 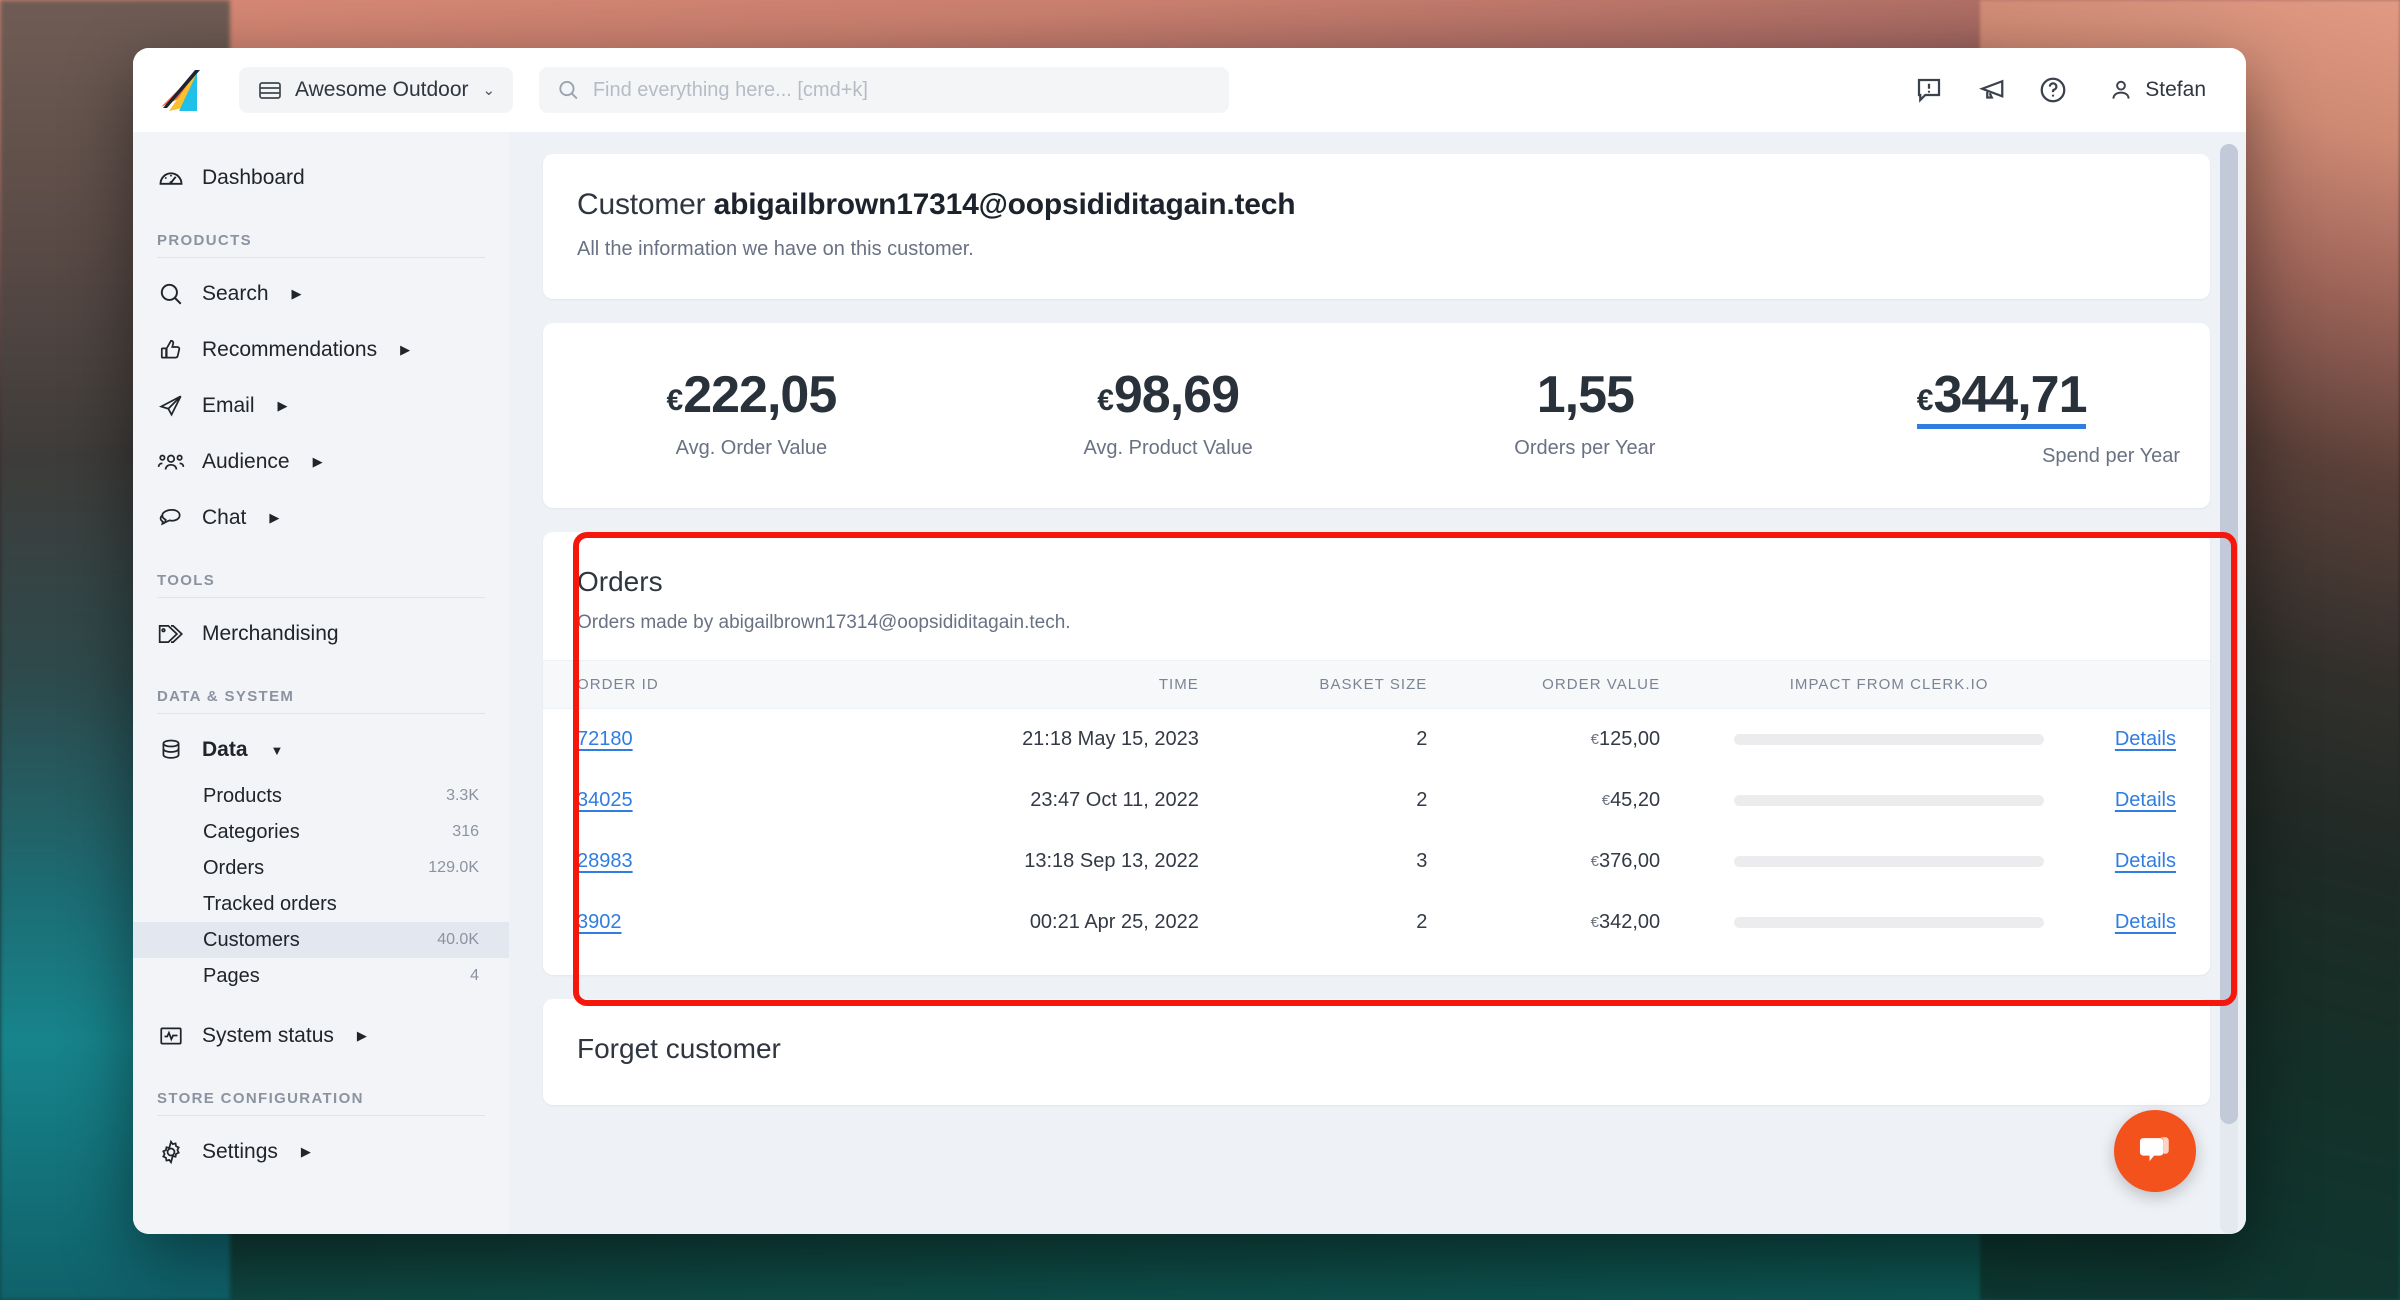 I want to click on order-value-number: 125,00, so click(x=1629, y=739).